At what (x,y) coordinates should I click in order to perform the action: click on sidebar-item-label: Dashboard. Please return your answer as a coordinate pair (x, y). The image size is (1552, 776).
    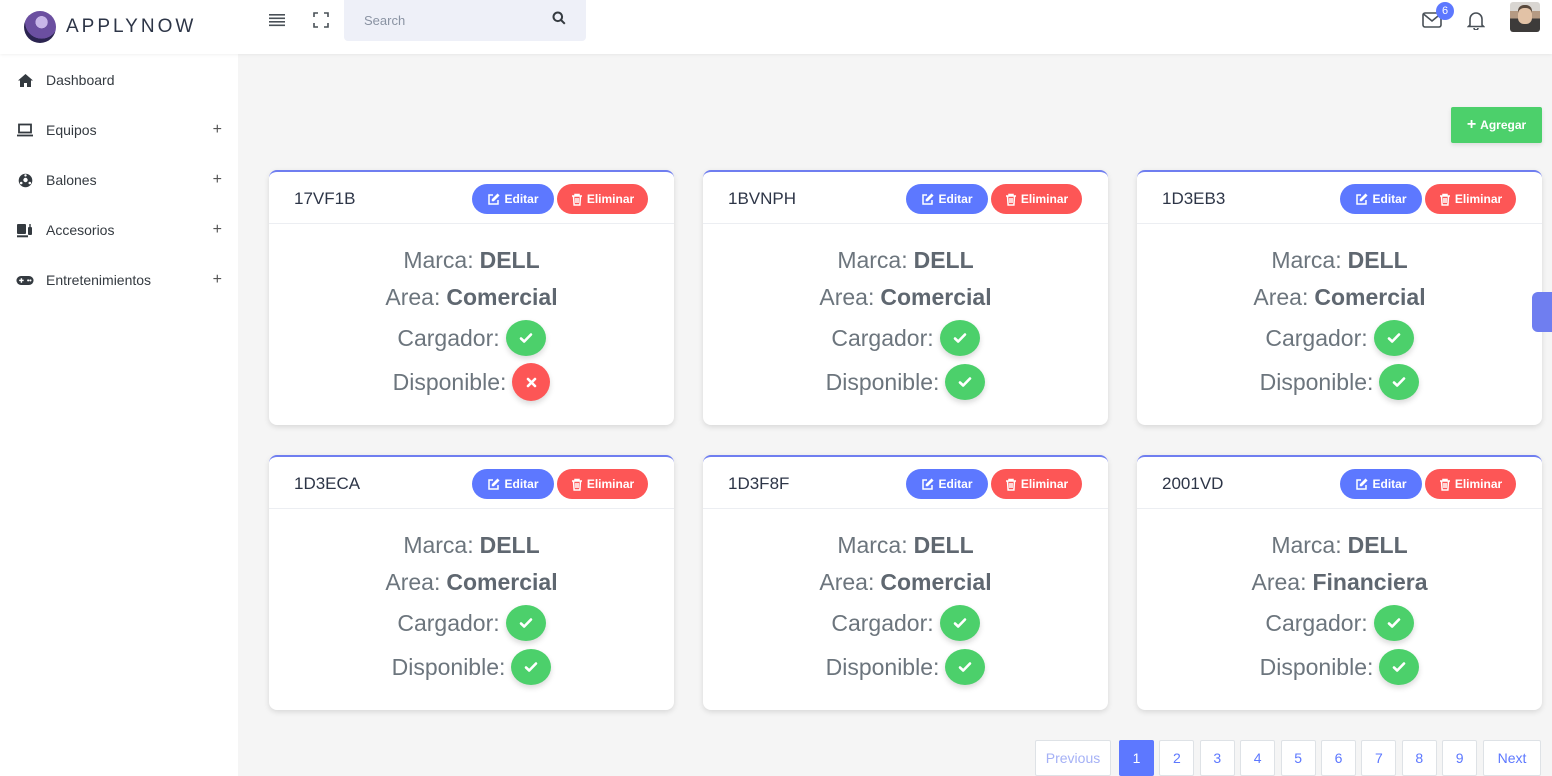
    Looking at the image, I should click on (80, 80).